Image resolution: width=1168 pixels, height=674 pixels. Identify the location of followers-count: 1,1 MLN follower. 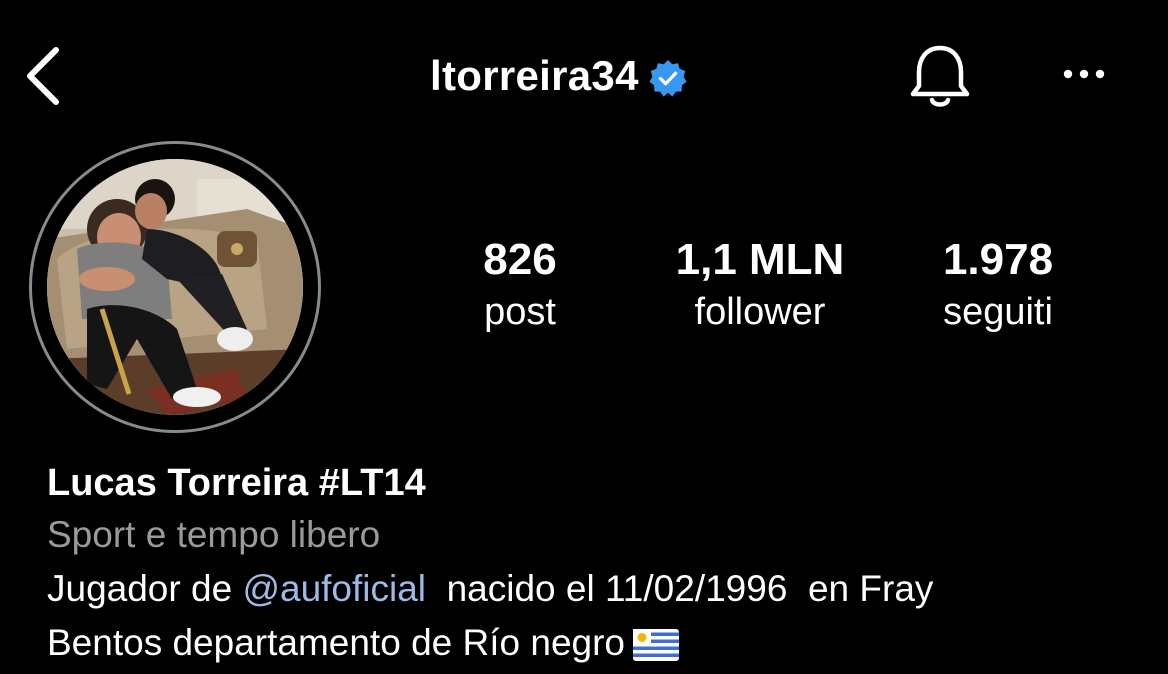
(760, 284).